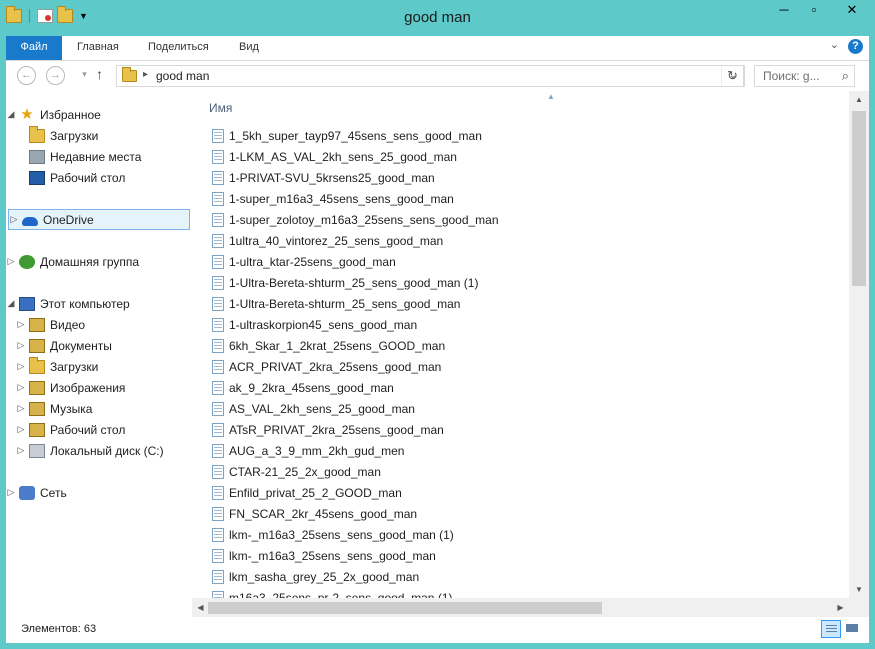 This screenshot has width=875, height=649. Describe the element at coordinates (314, 324) in the screenshot. I see `file-row: 1-ultraskorpion45_sens_good_man` at that location.